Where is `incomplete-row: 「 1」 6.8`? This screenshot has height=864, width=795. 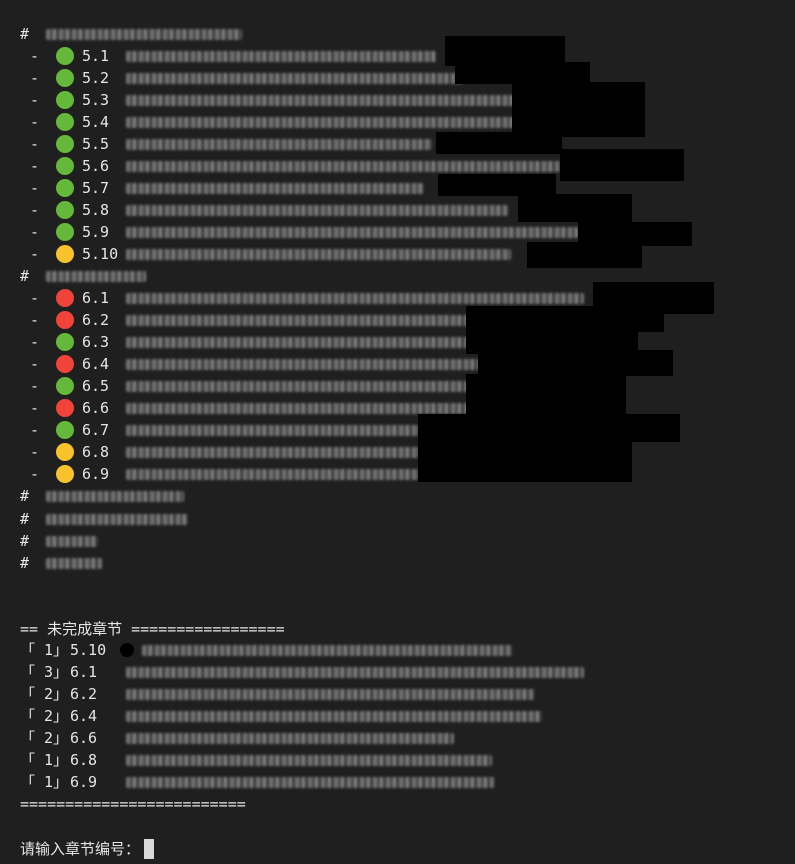 incomplete-row: 「 1」 6.8 is located at coordinates (256, 760).